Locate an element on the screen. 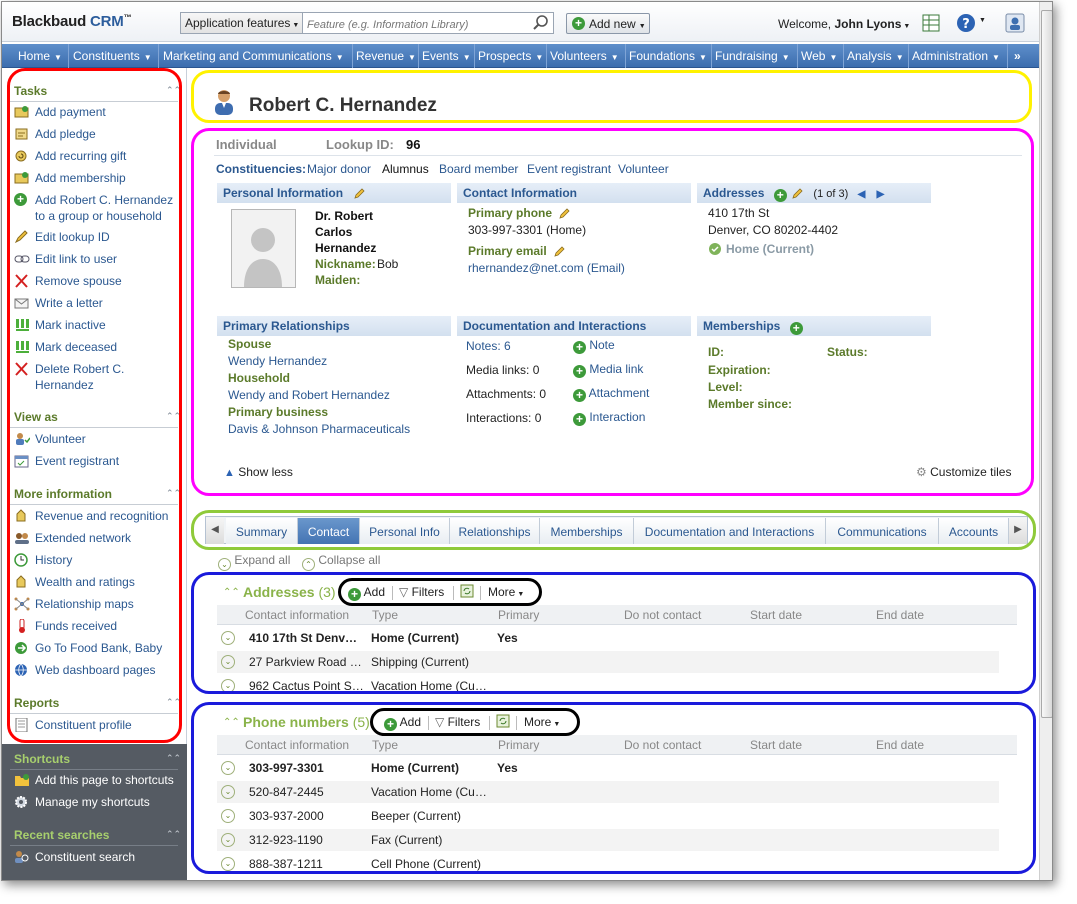 The width and height of the screenshot is (1077, 904). tab-personal-info: Personal Info is located at coordinates (405, 531).